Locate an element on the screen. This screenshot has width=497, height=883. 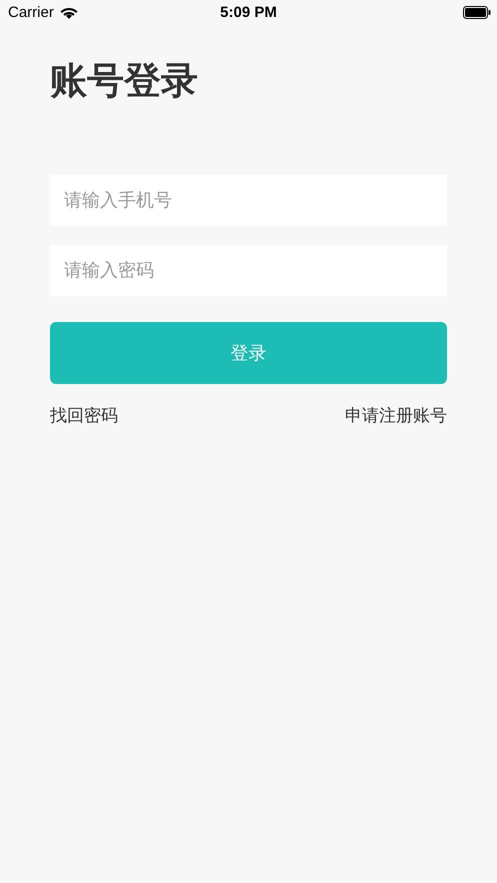
input-field: 请输入手机号 is located at coordinates (248, 200).